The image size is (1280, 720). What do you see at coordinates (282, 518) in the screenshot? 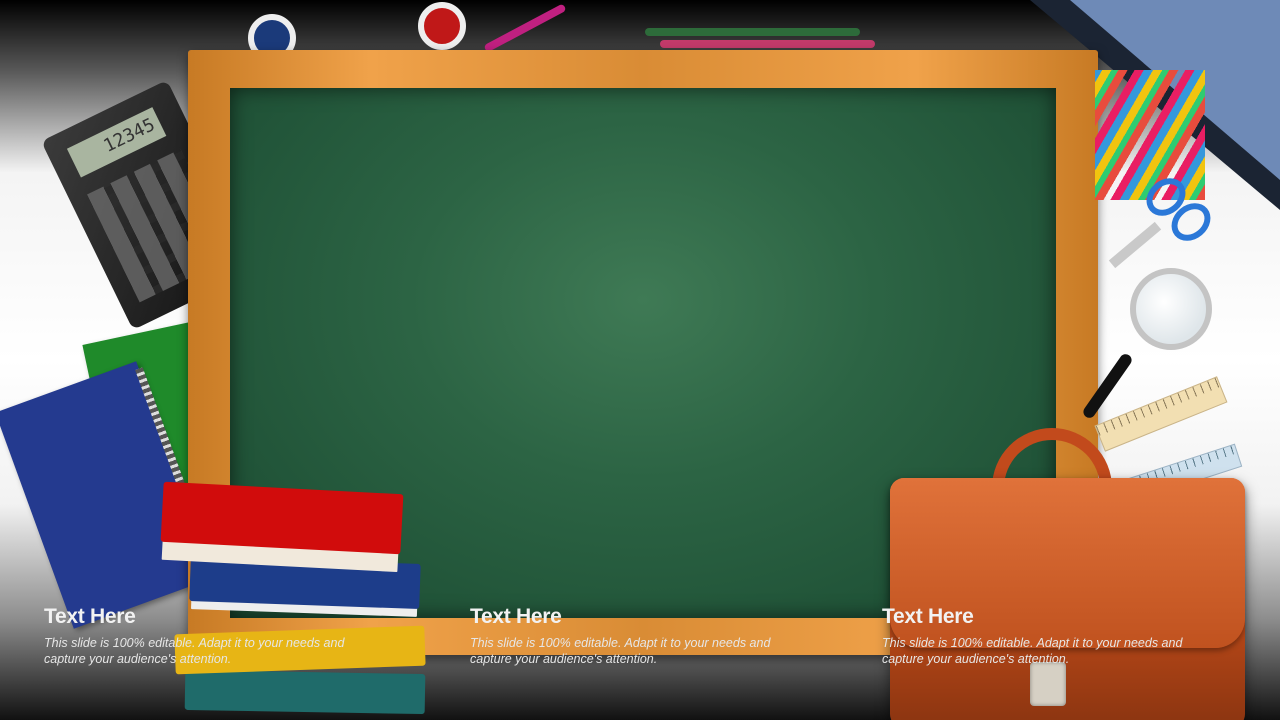
I see `book-red-icon` at bounding box center [282, 518].